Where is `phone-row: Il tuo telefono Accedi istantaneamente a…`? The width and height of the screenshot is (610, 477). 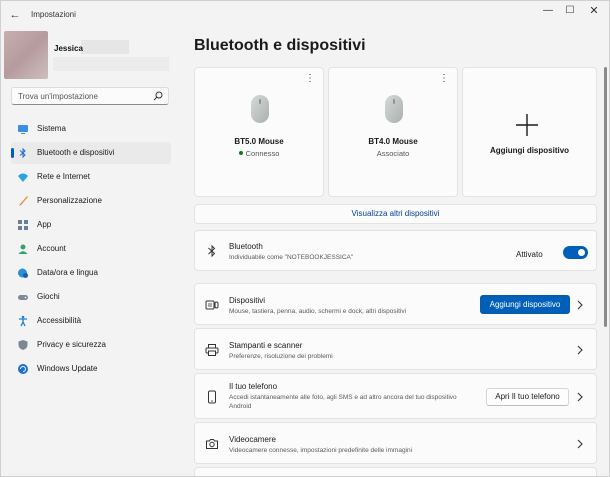 phone-row: Il tuo telefono Accedi istantaneamente a… is located at coordinates (395, 396).